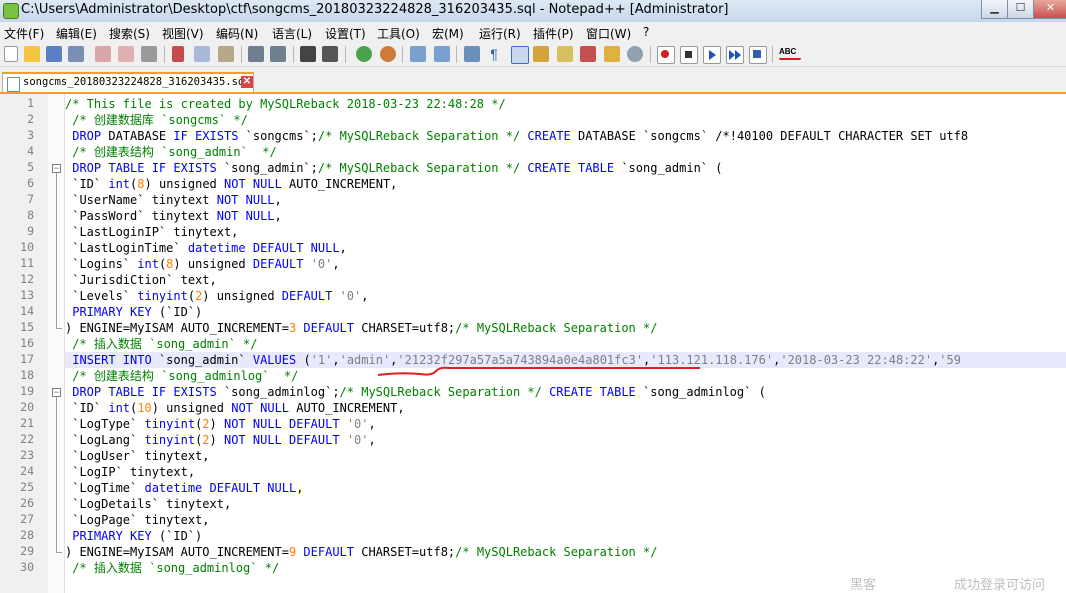  What do you see at coordinates (27, 279) in the screenshot?
I see `line-number: 12` at bounding box center [27, 279].